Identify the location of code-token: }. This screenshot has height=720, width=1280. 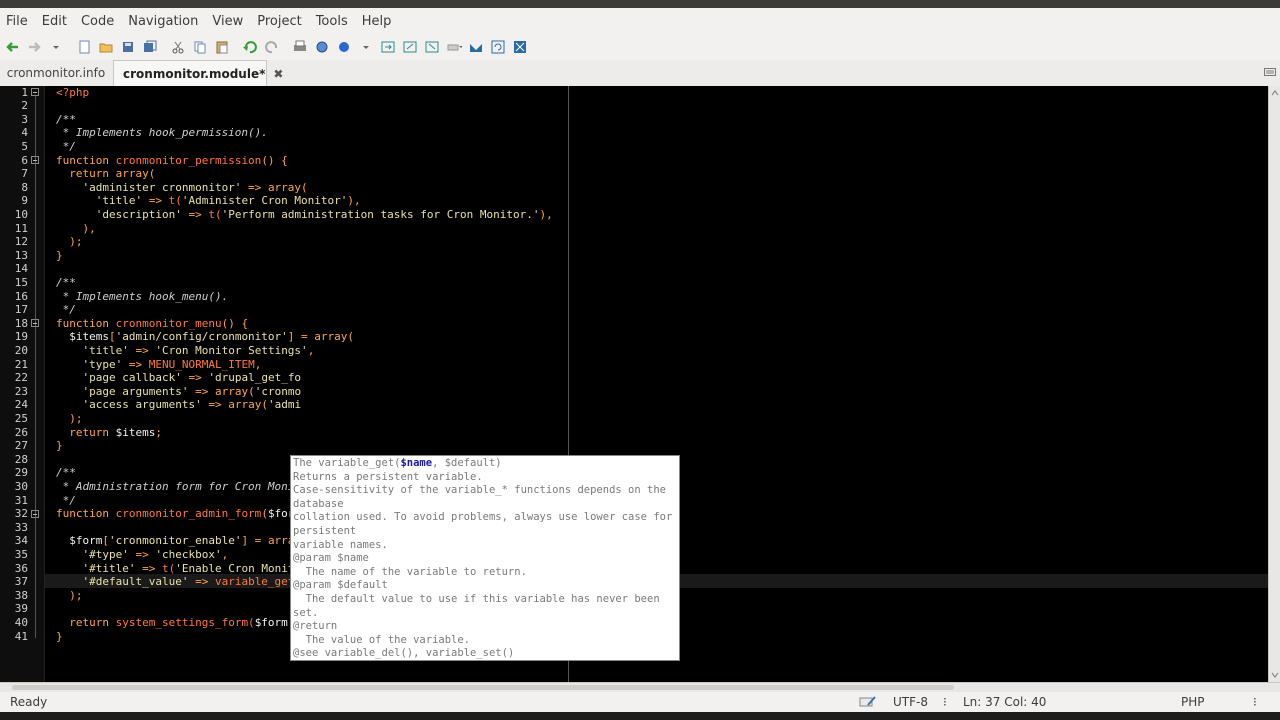
(59, 255).